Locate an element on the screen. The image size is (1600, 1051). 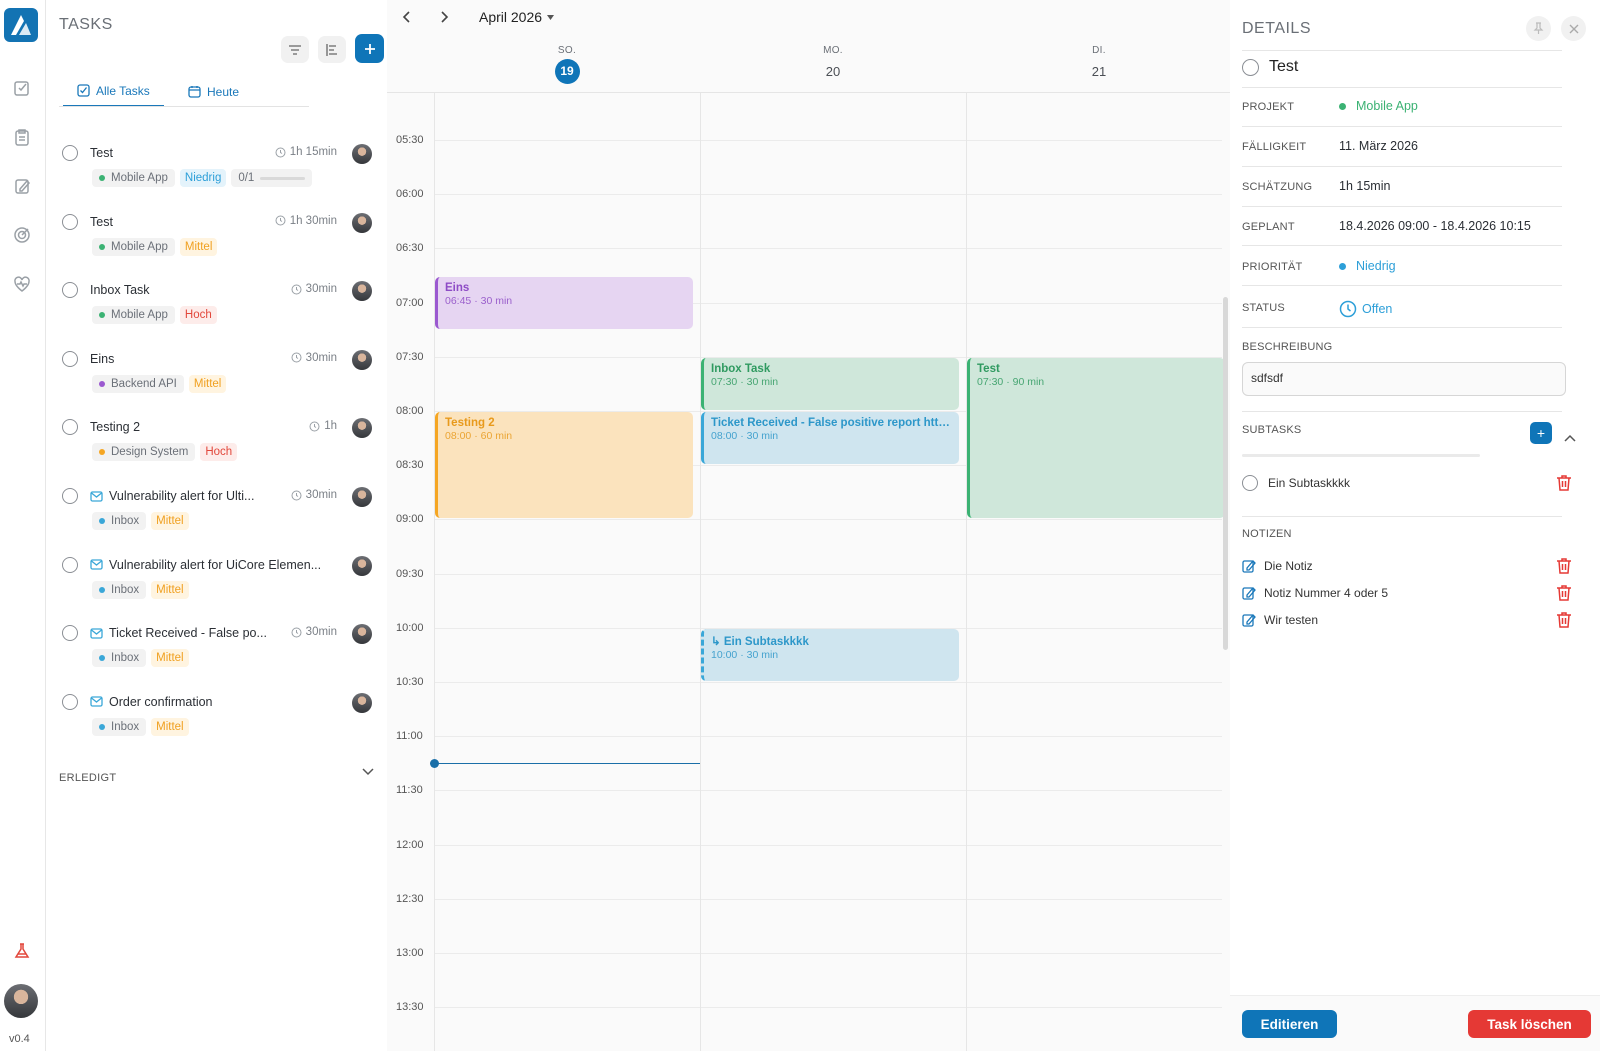
target-nav-icon is located at coordinates (22, 235).